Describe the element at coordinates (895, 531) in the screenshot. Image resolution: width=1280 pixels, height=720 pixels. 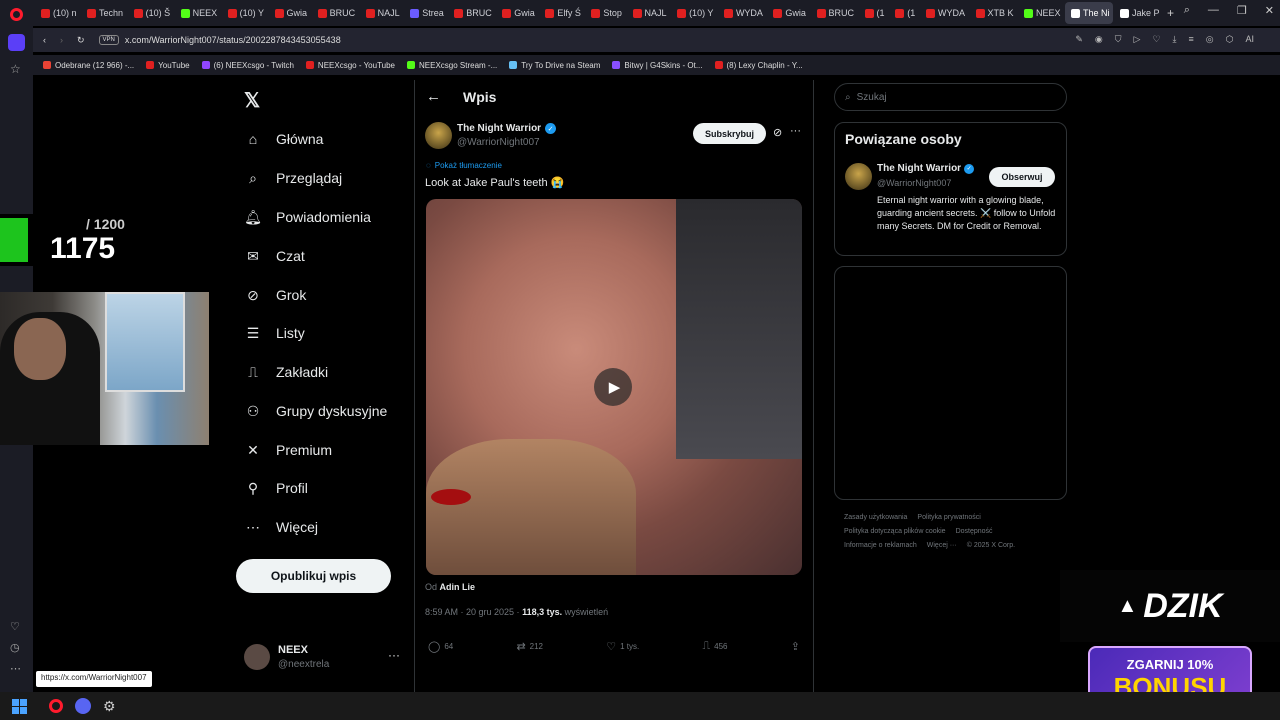
I see `footer-link: Polityka dotycząca plików cookie` at that location.